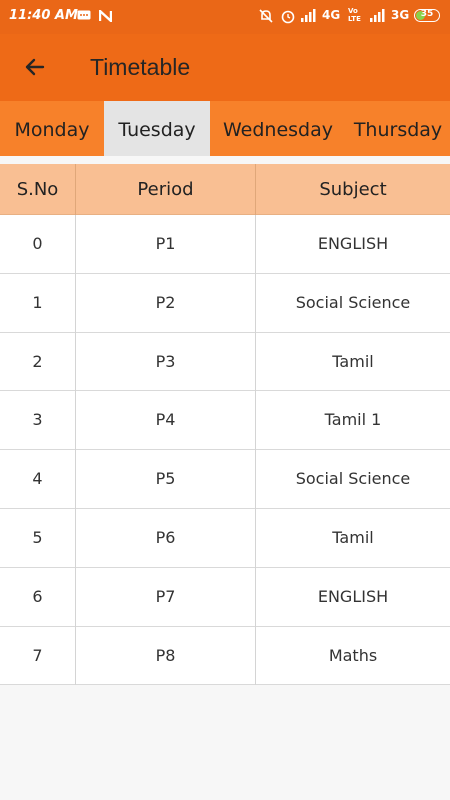  I want to click on cell-sno: 0, so click(37, 243).